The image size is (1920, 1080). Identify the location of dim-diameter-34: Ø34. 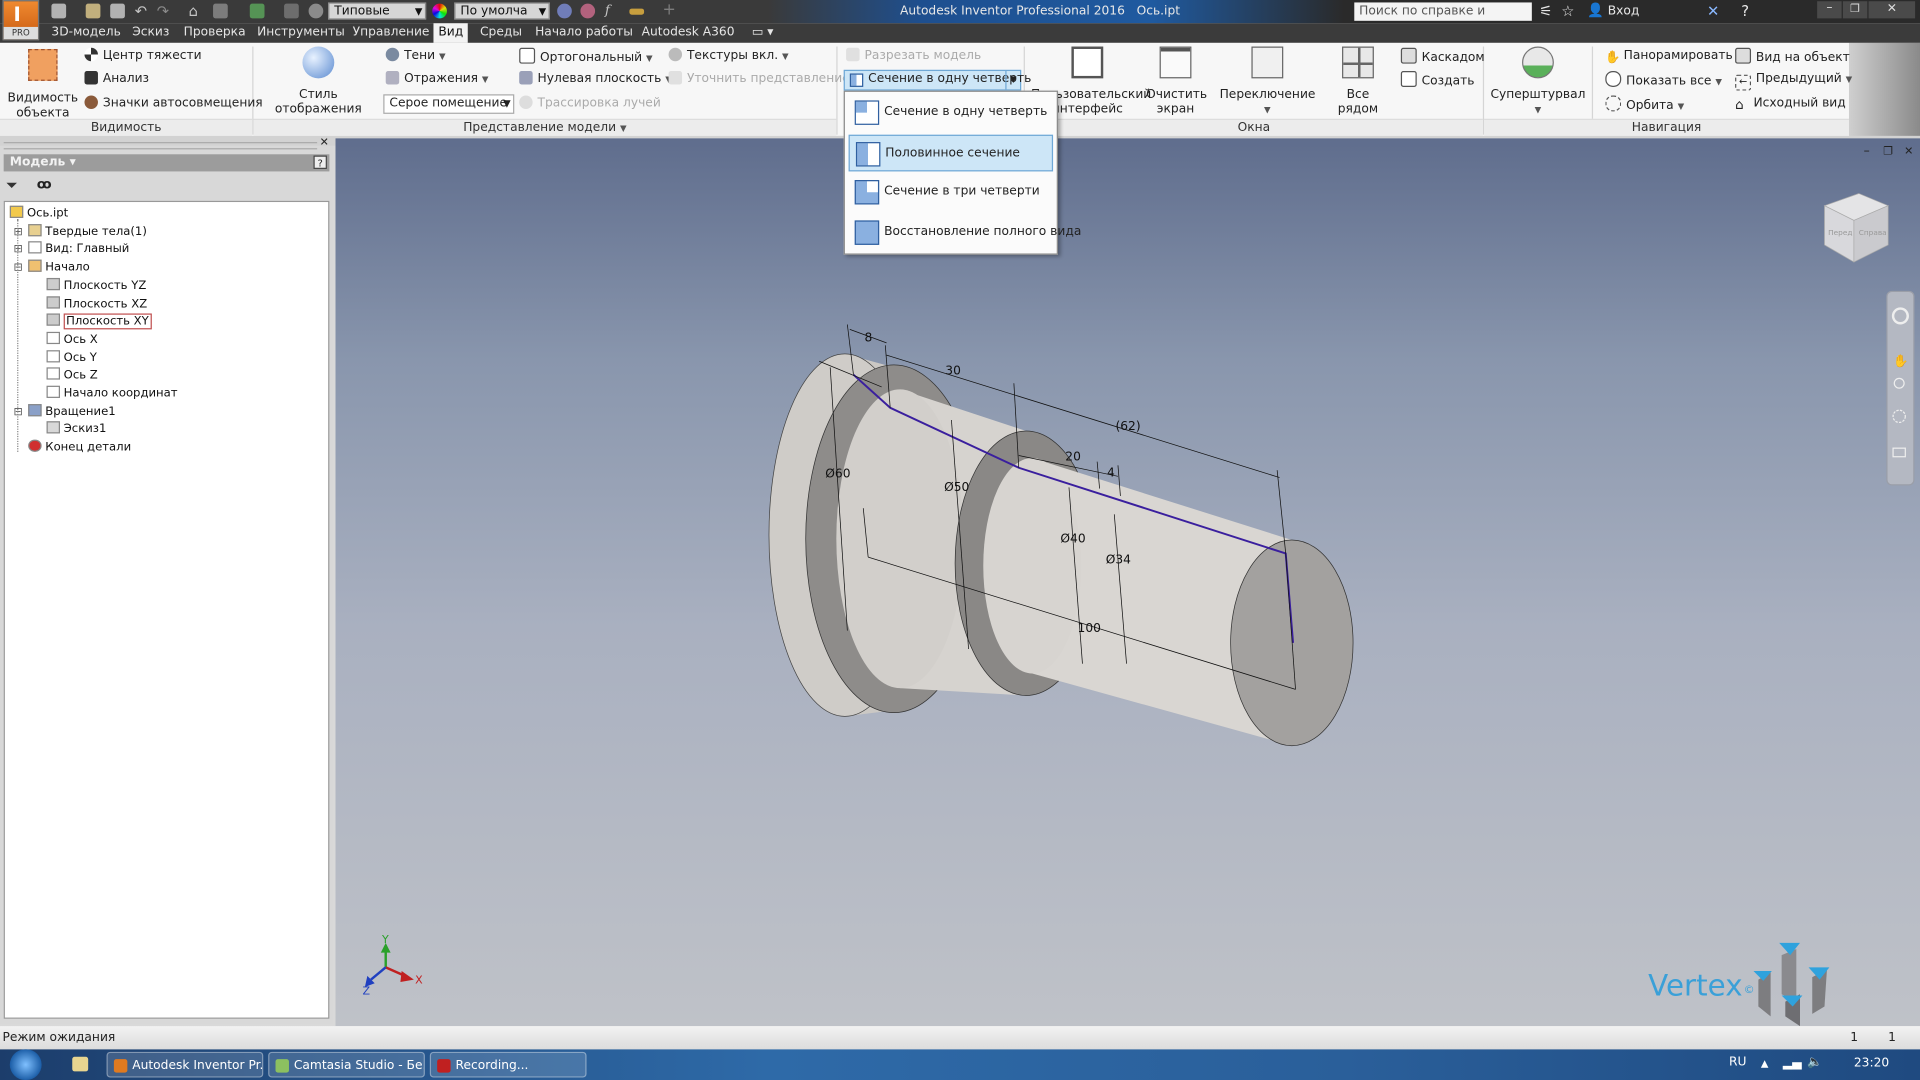
(1118, 559).